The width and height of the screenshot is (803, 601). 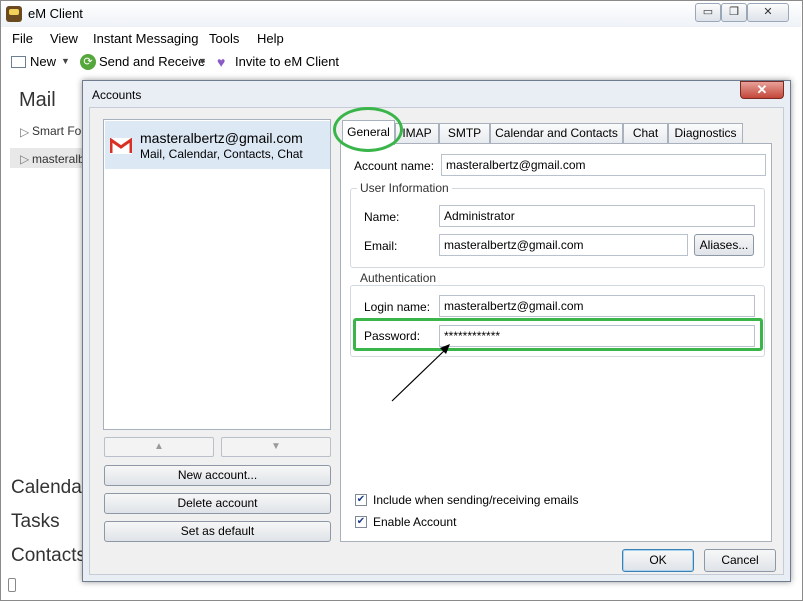 What do you see at coordinates (224, 38) in the screenshot?
I see `menu-tools: Tools` at bounding box center [224, 38].